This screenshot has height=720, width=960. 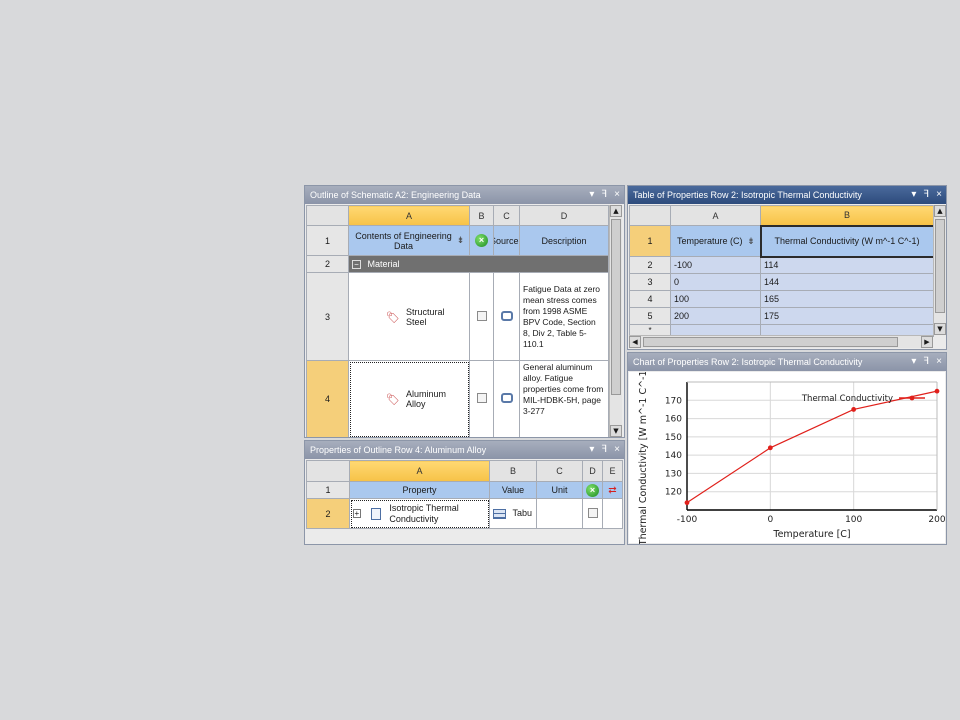 What do you see at coordinates (513, 513) in the screenshot?
I see `value-cell: Tabu` at bounding box center [513, 513].